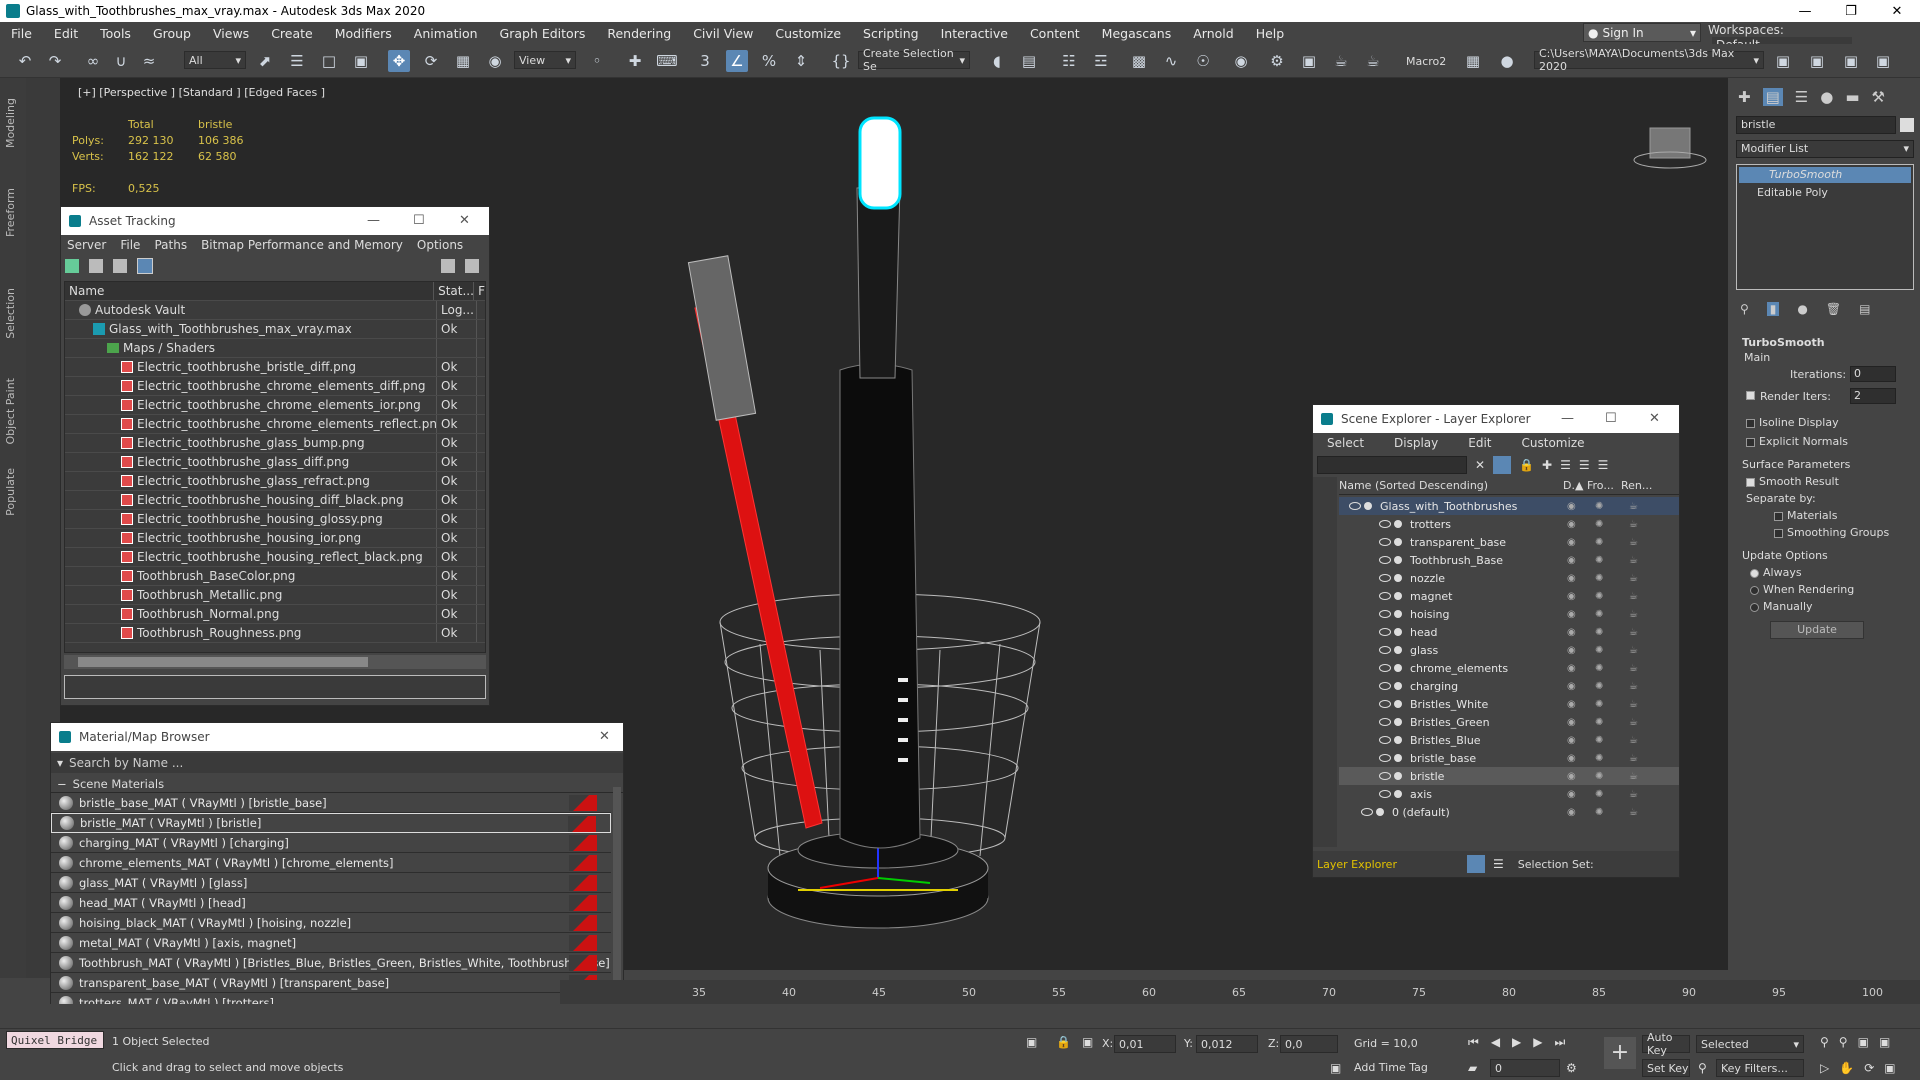 This screenshot has height=1080, width=1920. Describe the element at coordinates (1509, 542) in the screenshot. I see `object-row: transparent_base ◉ ✺ ☕` at that location.